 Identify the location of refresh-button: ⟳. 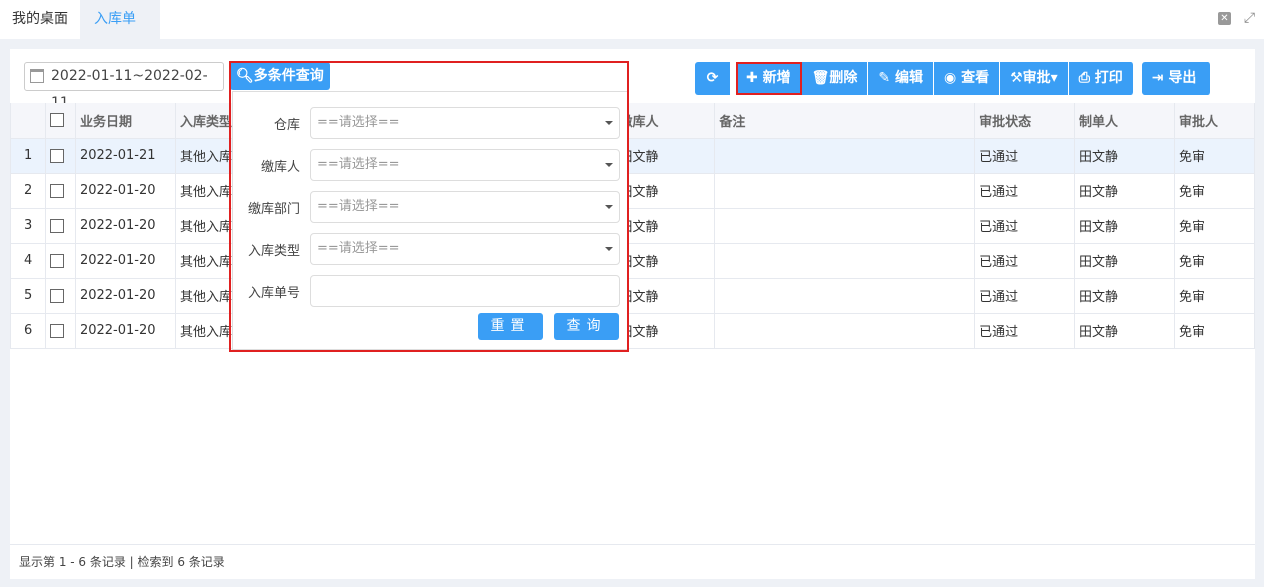
(713, 78).